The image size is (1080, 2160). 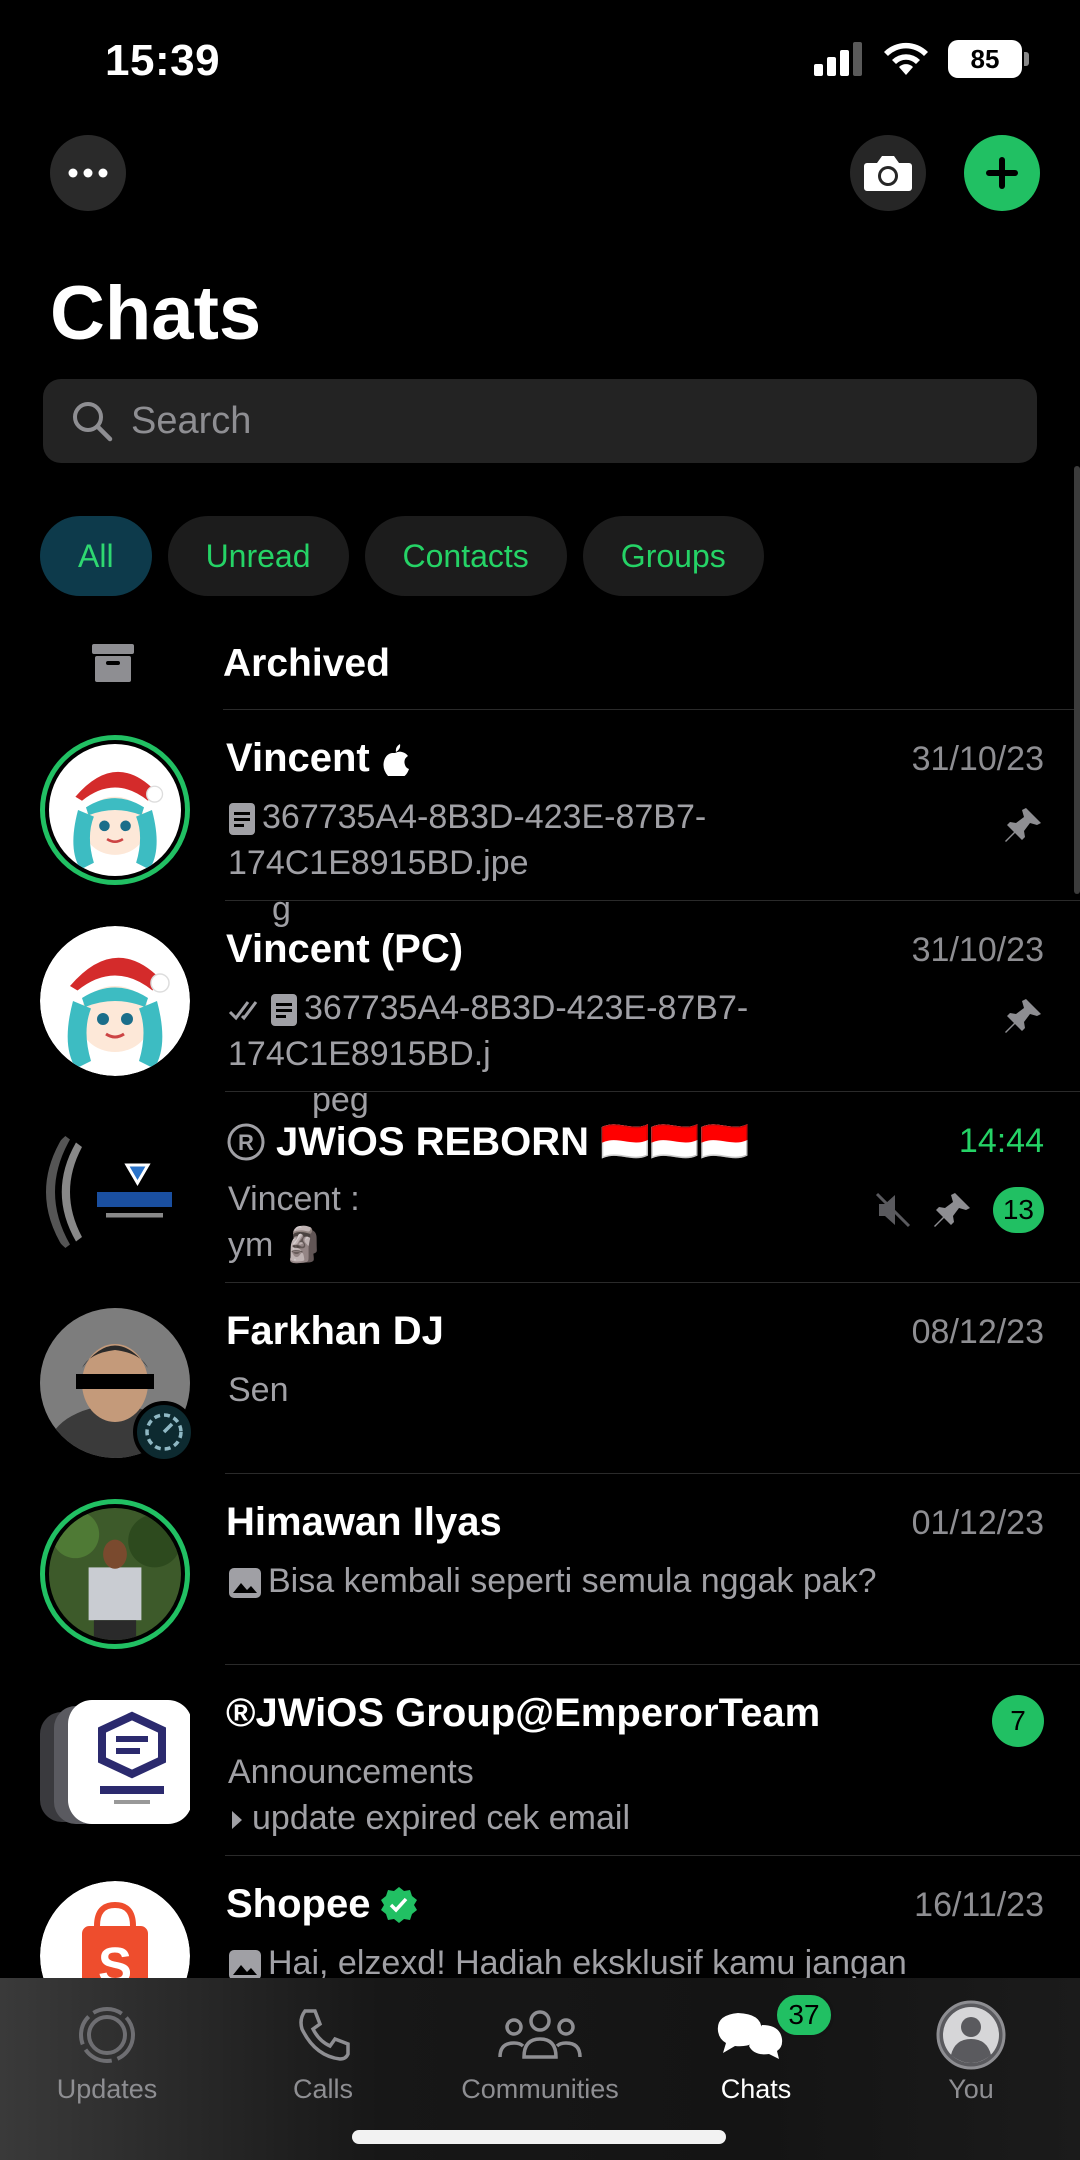 What do you see at coordinates (988, 59) in the screenshot?
I see `battery-indicator: 85` at bounding box center [988, 59].